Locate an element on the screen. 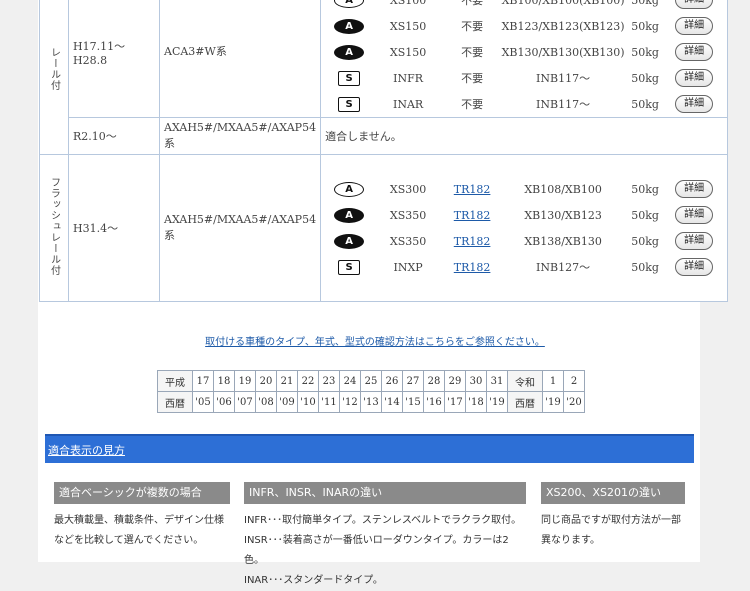 The image size is (750, 591). mount-type-label: フラッシュレール付 is located at coordinates (54, 226).